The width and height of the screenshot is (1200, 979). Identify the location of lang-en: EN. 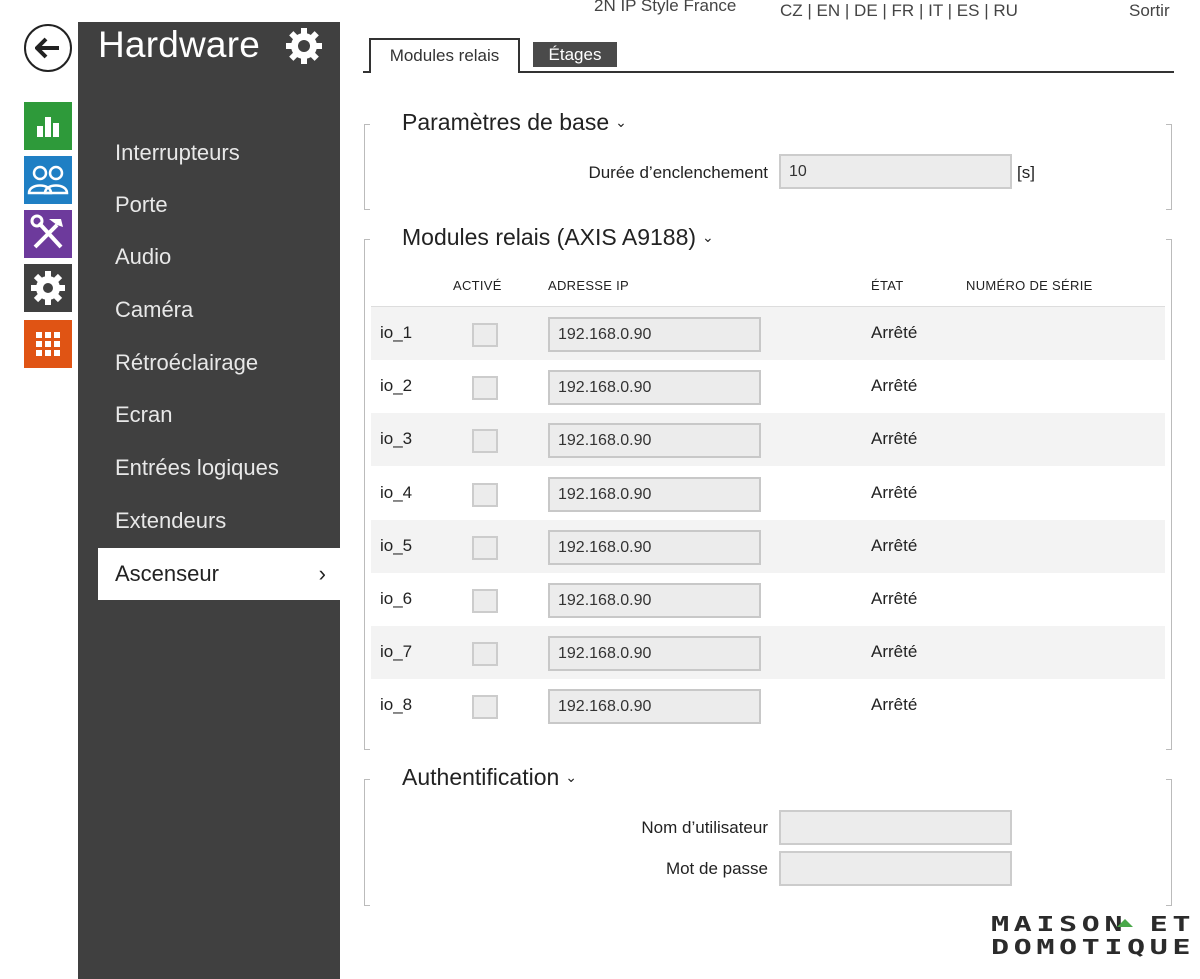
(829, 10).